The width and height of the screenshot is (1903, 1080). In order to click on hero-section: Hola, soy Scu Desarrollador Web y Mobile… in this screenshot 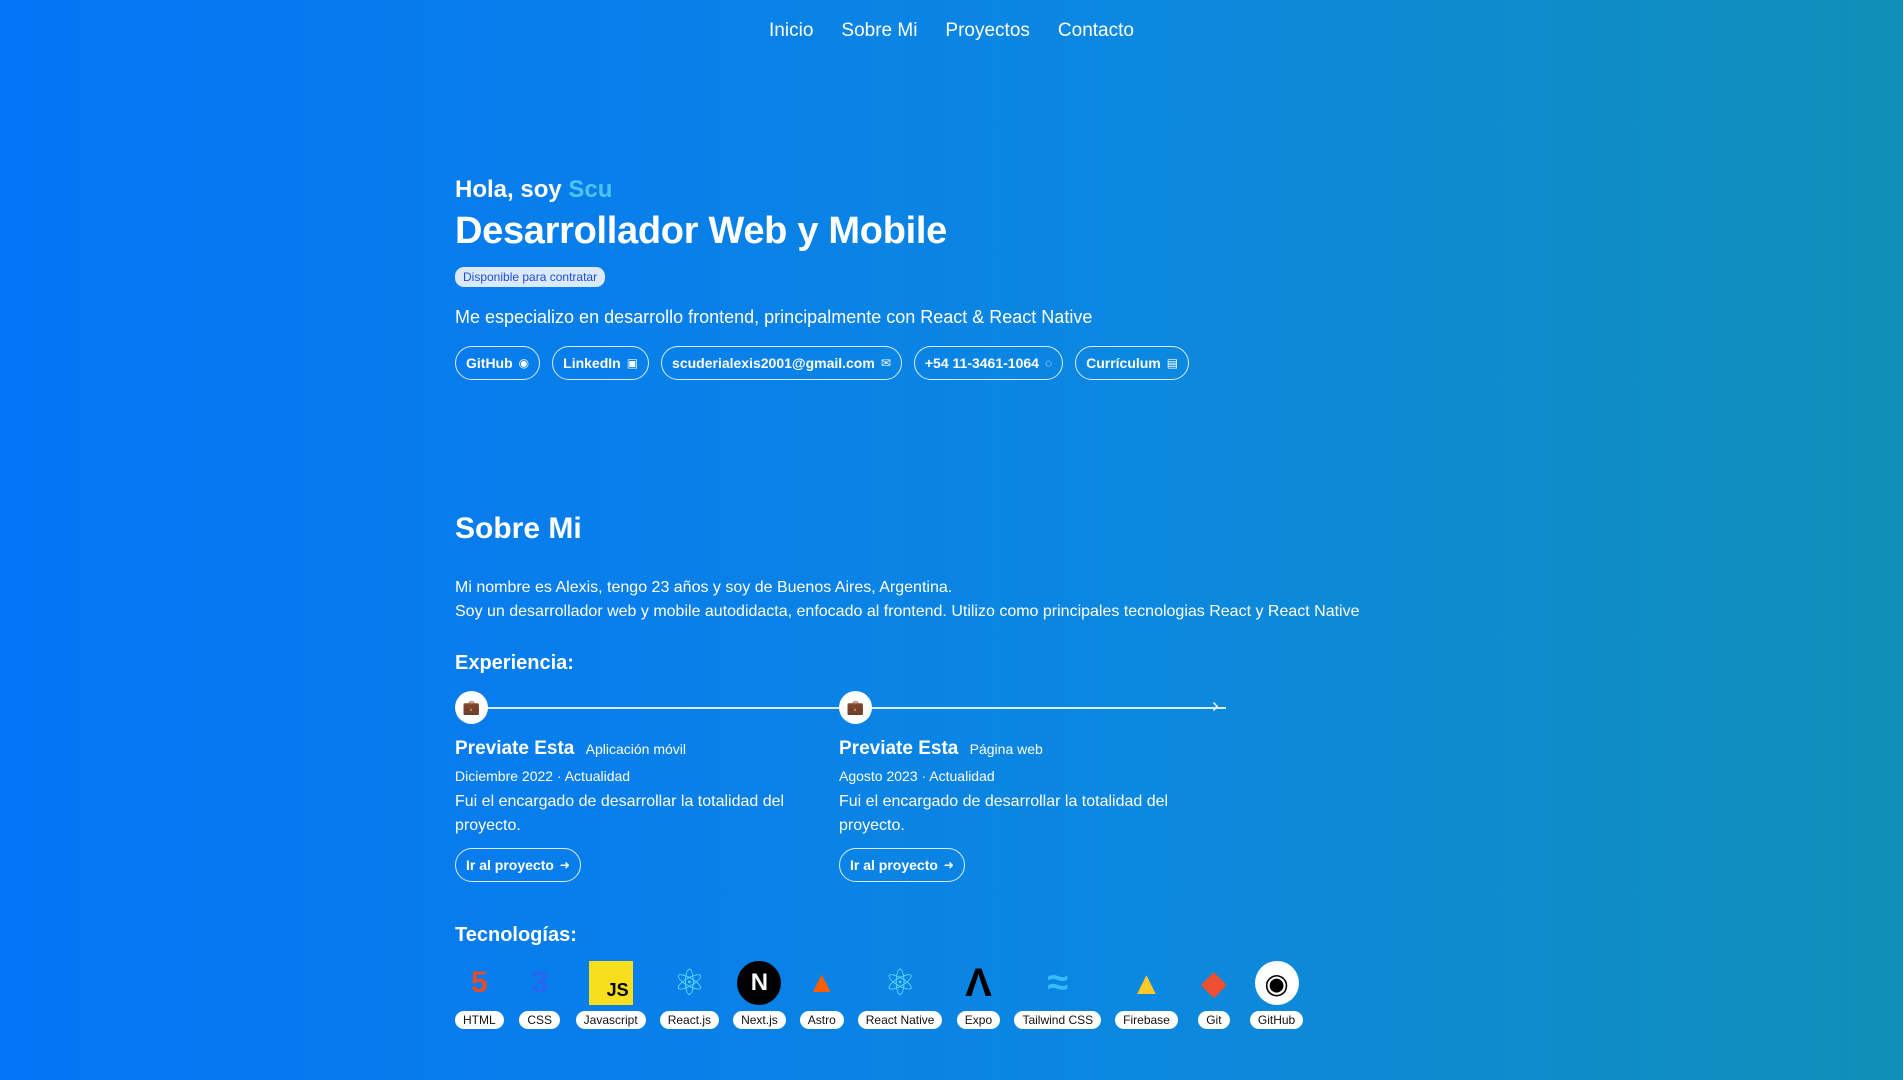, I will do `click(955, 278)`.